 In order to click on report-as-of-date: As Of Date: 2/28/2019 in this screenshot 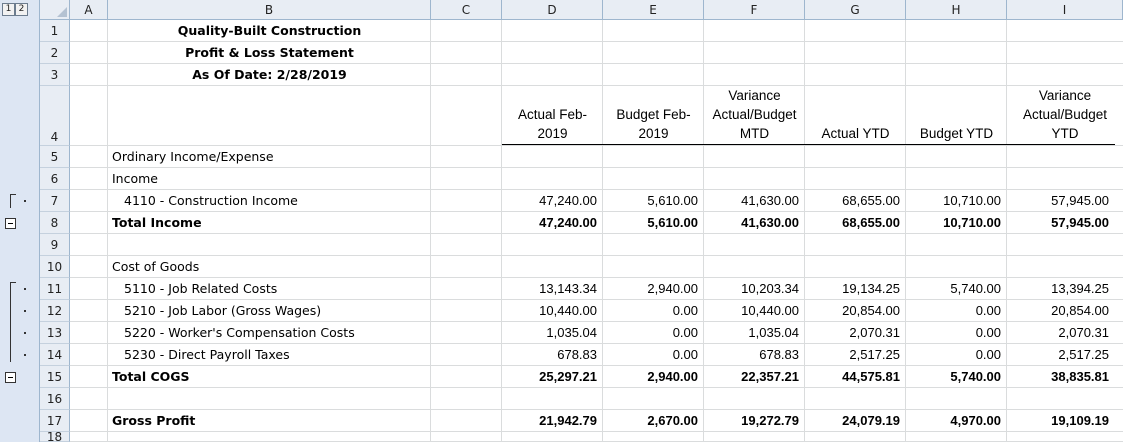, I will do `click(269, 75)`.